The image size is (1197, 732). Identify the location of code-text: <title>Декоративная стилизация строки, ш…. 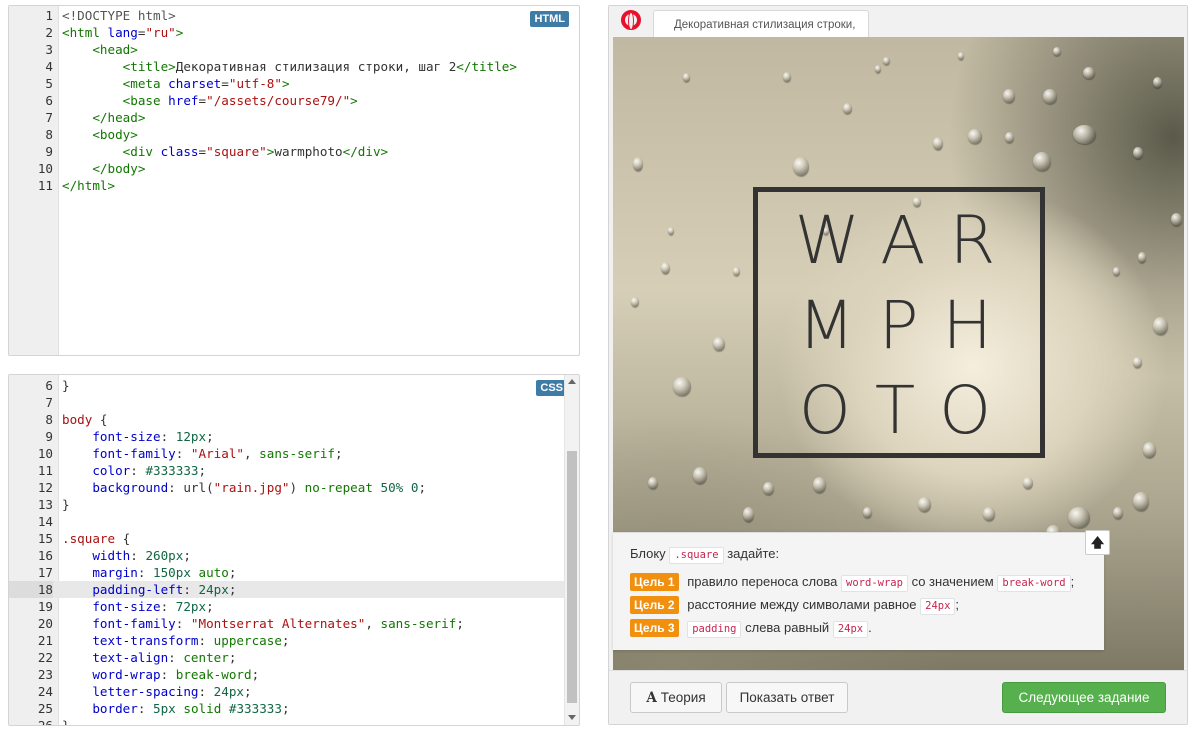
(289, 66).